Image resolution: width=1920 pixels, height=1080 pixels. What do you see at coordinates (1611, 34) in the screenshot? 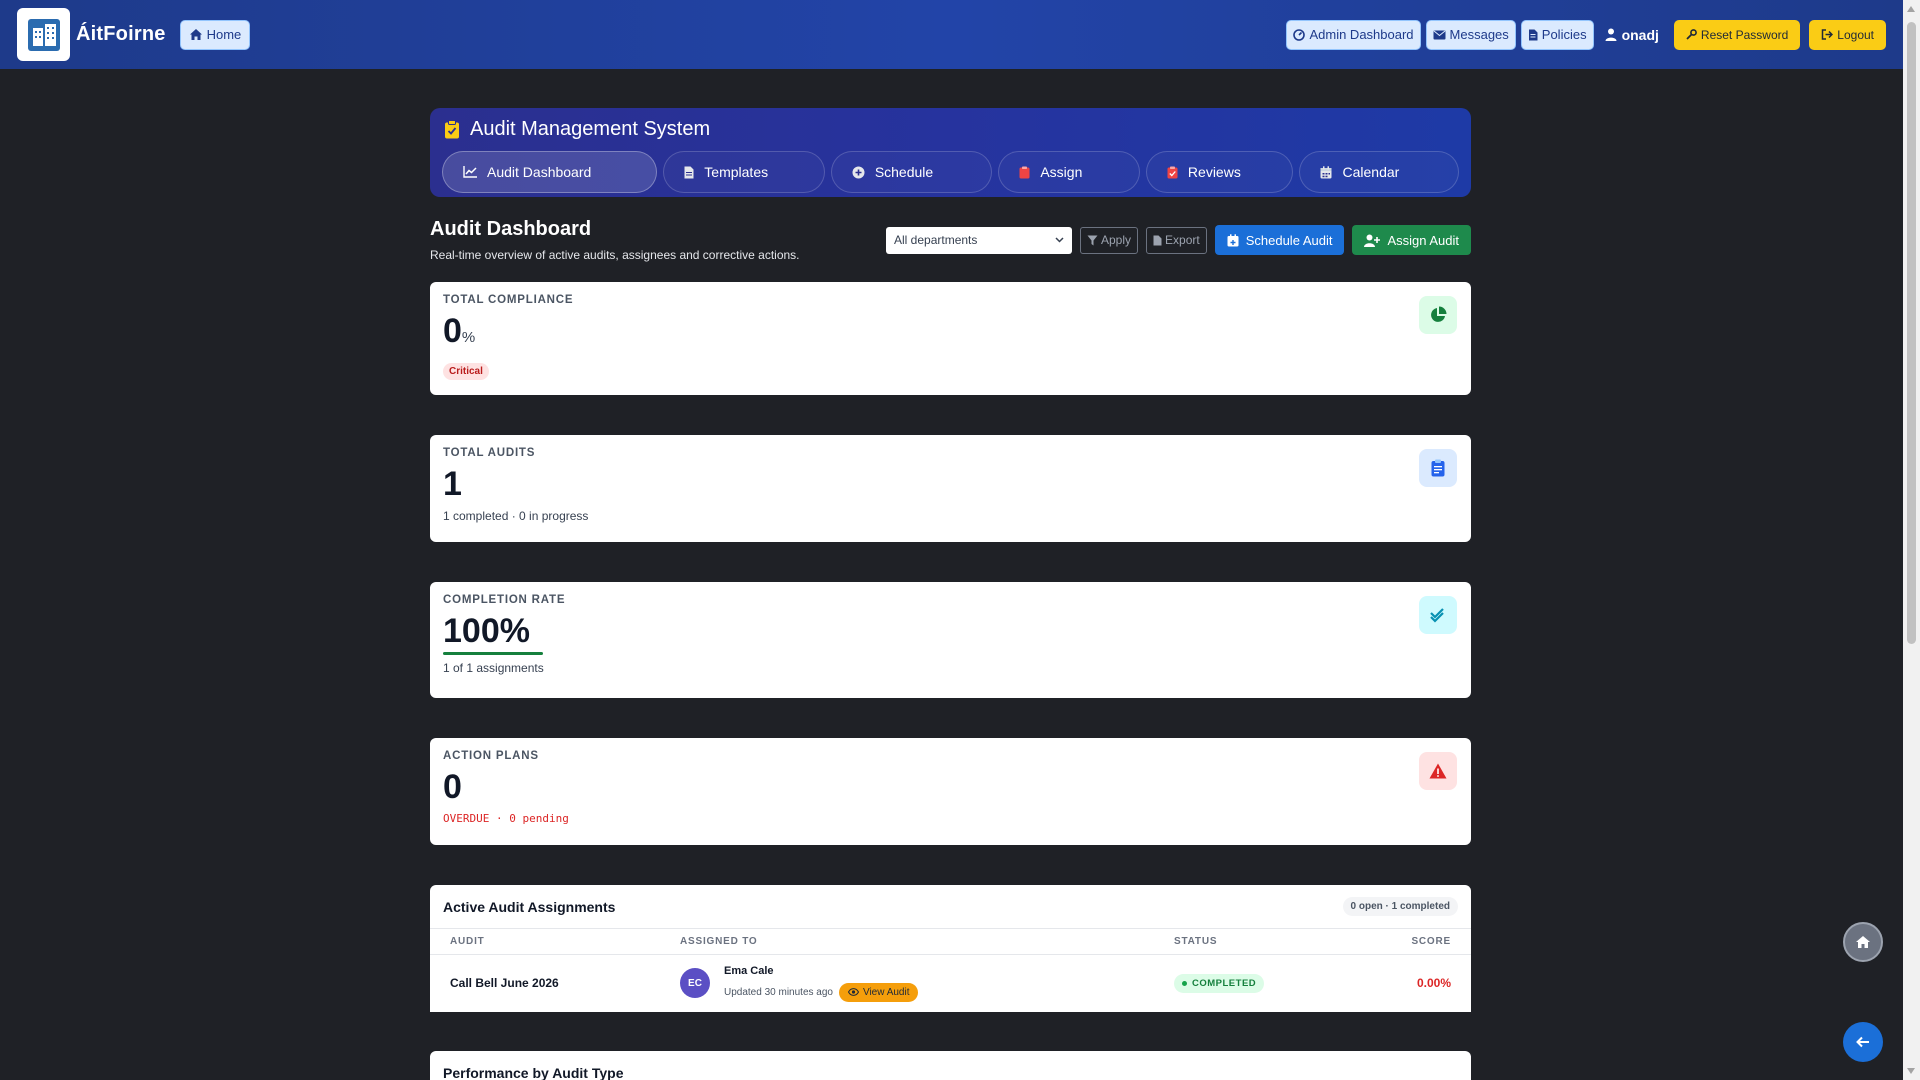
I see `user-icon` at bounding box center [1611, 34].